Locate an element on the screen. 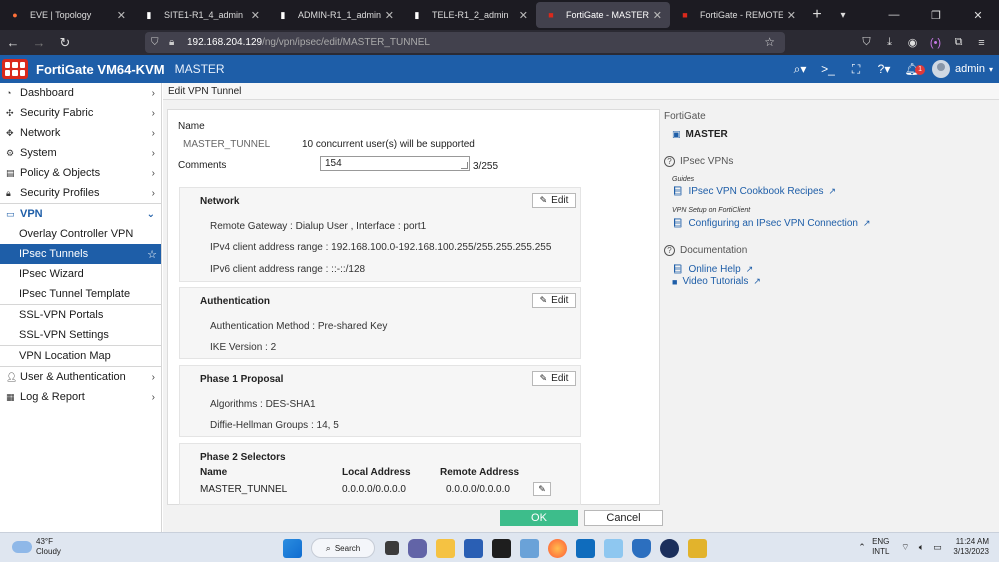  video-tutorials-link: ■ Video Tutorials ↗ is located at coordinates (716, 281).